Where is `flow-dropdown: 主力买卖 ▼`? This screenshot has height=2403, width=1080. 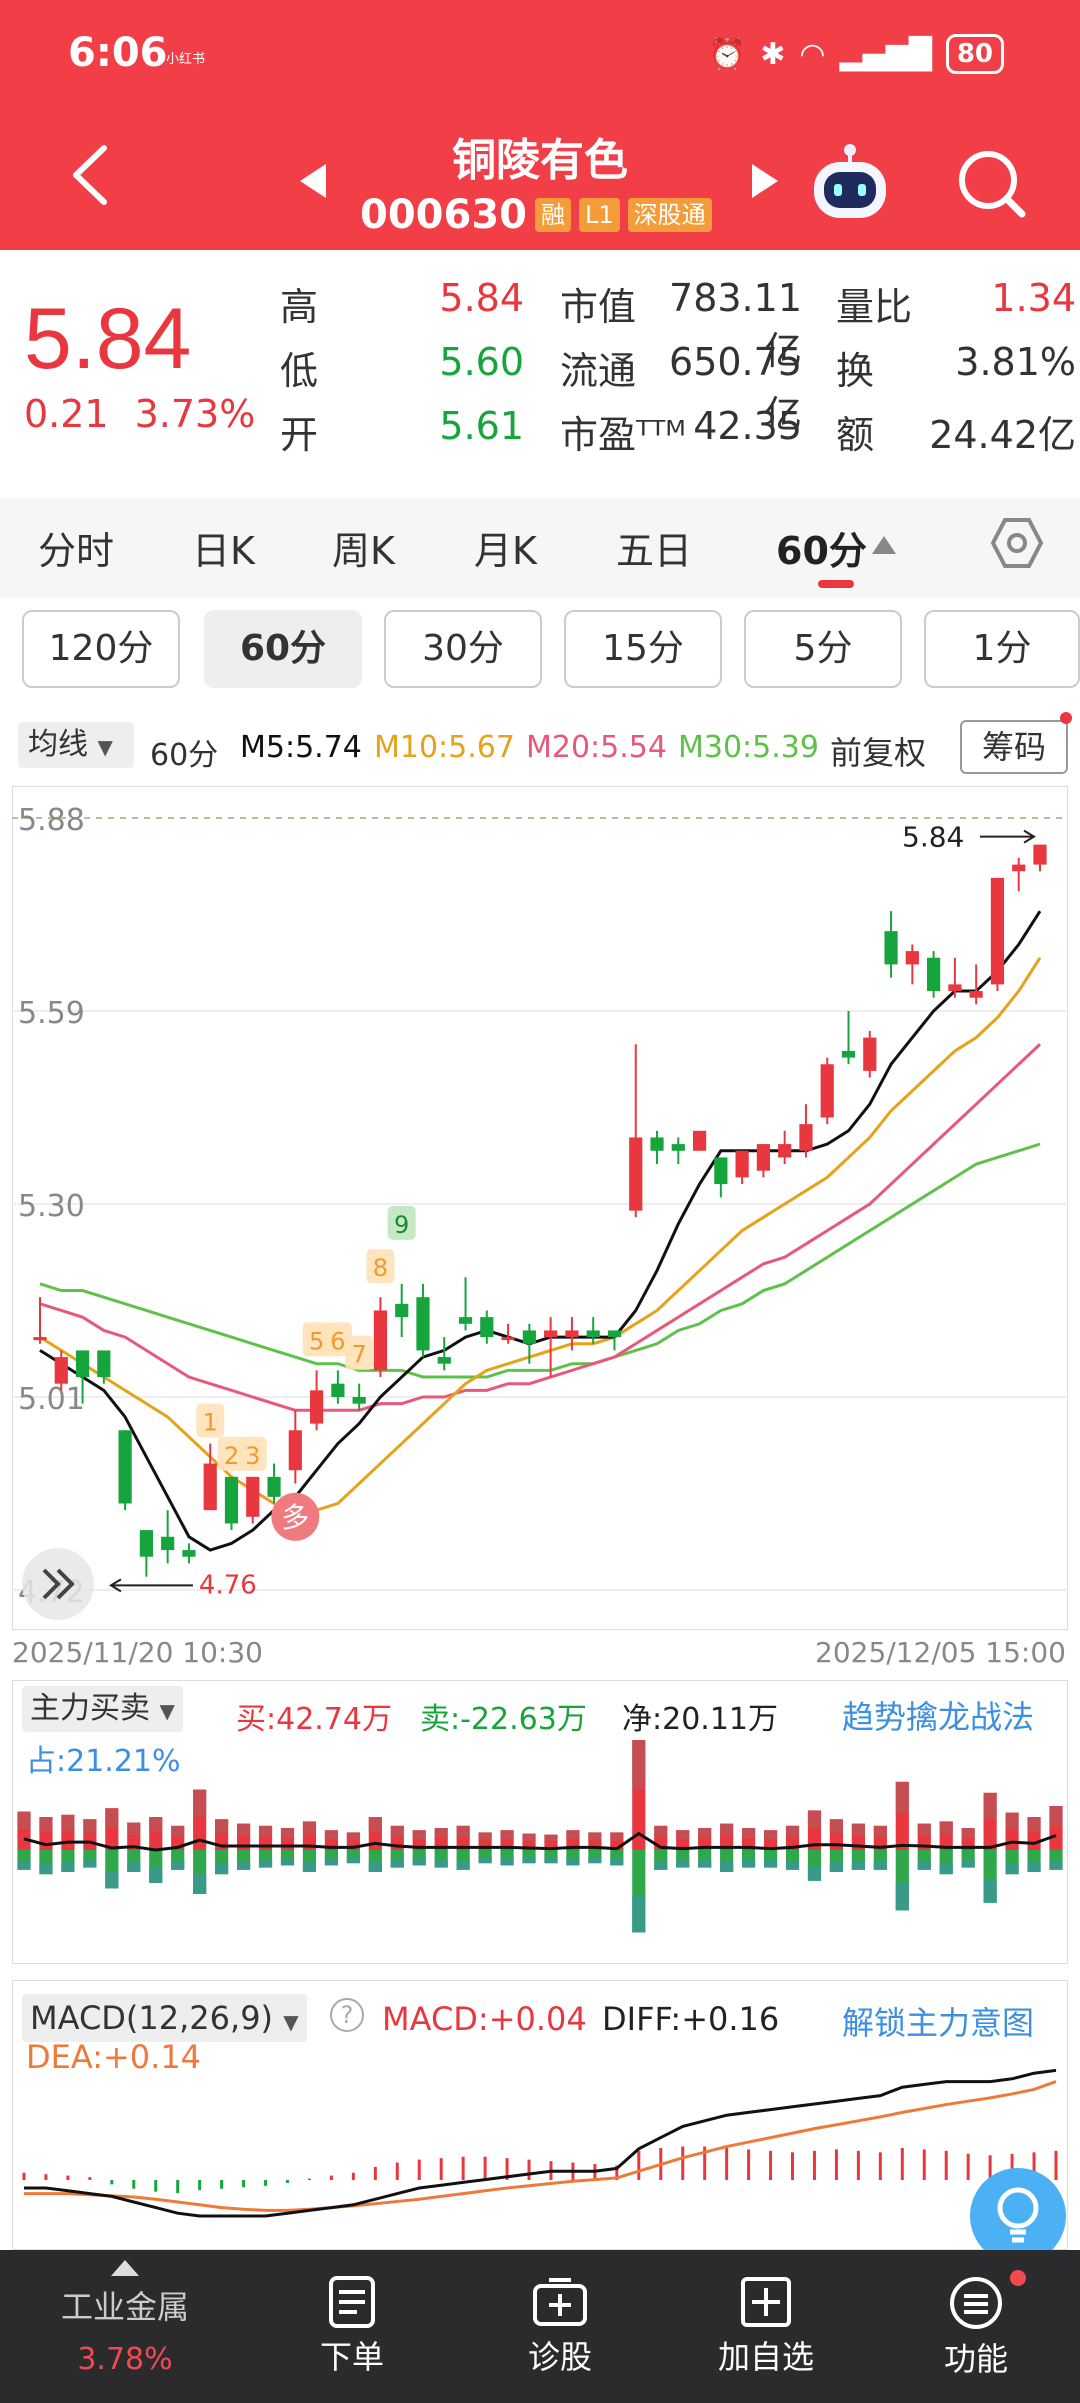 flow-dropdown: 主力买卖 ▼ is located at coordinates (102, 1709).